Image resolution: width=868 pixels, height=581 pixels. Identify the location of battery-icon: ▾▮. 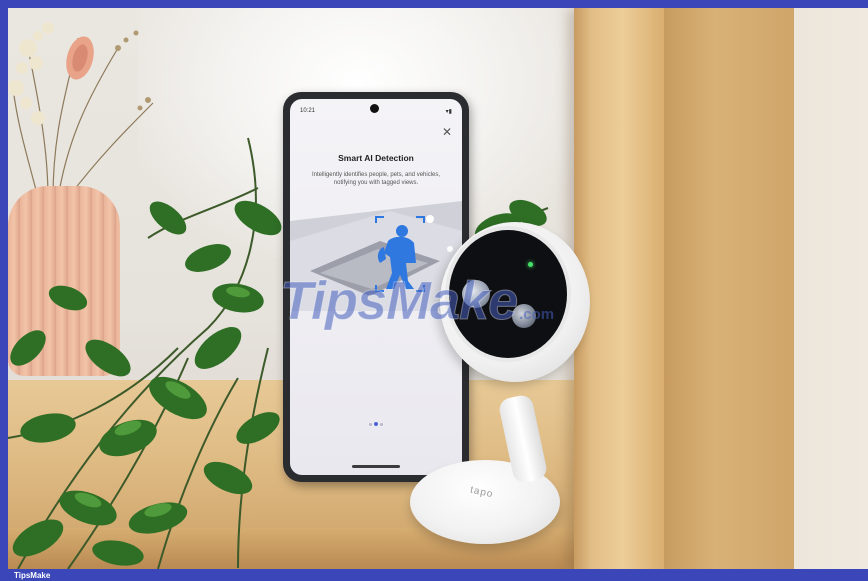
(448, 111).